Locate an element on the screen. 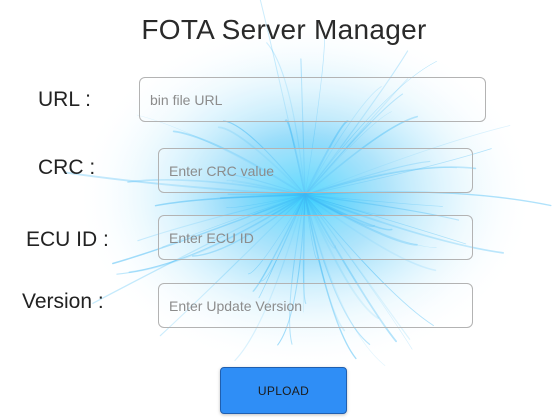  version-label: Version : is located at coordinates (63, 301).